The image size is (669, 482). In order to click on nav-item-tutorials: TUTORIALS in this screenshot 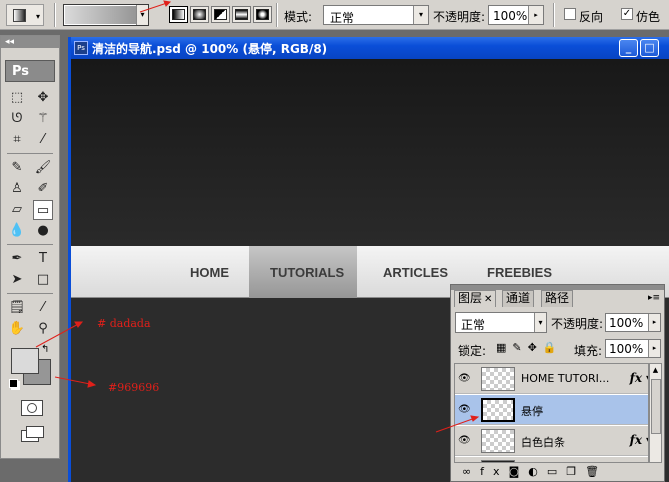, I will do `click(307, 272)`.